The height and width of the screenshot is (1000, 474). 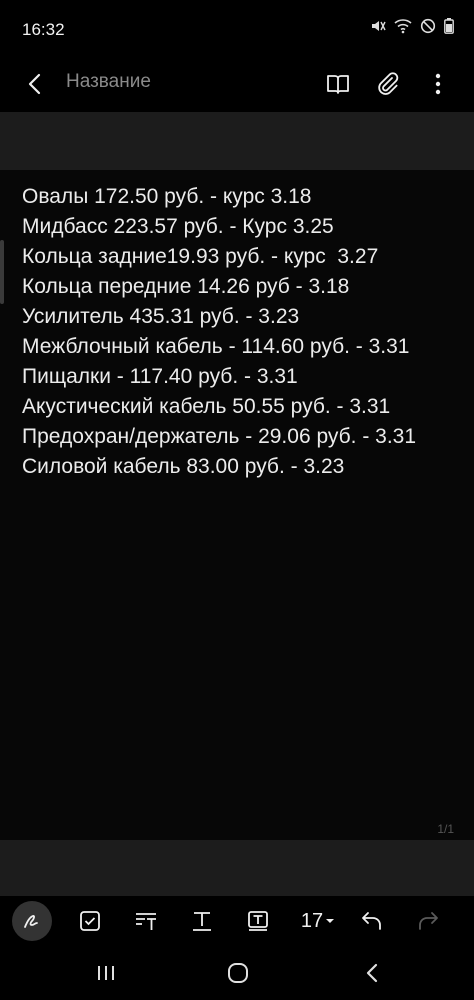 I want to click on recent-apps-icon, so click(x=106, y=973).